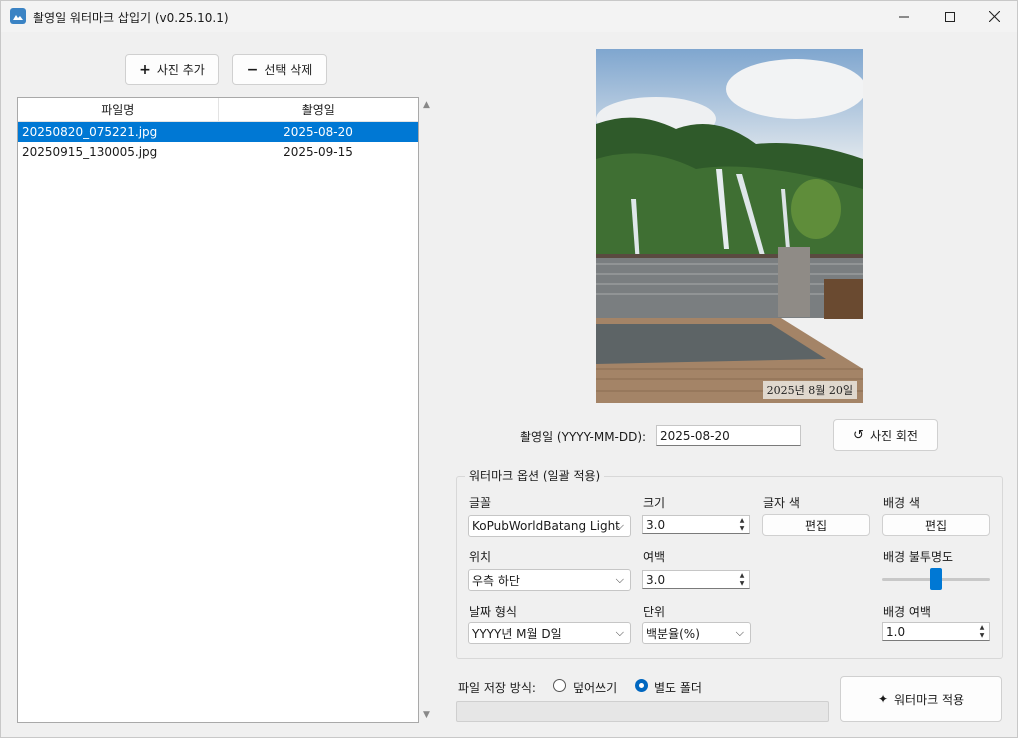 The width and height of the screenshot is (1018, 738). I want to click on scroll-up-icon: ▲, so click(426, 105).